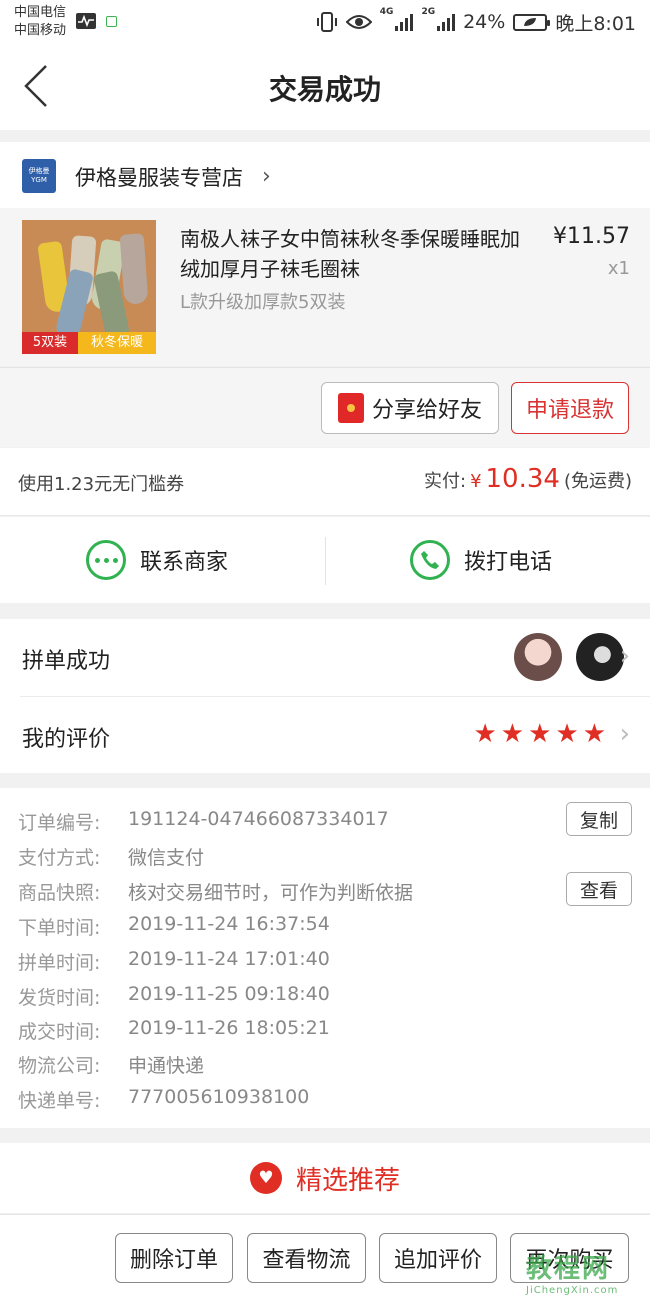  Describe the element at coordinates (350, 408) in the screenshot. I see `red-packet-icon` at that location.